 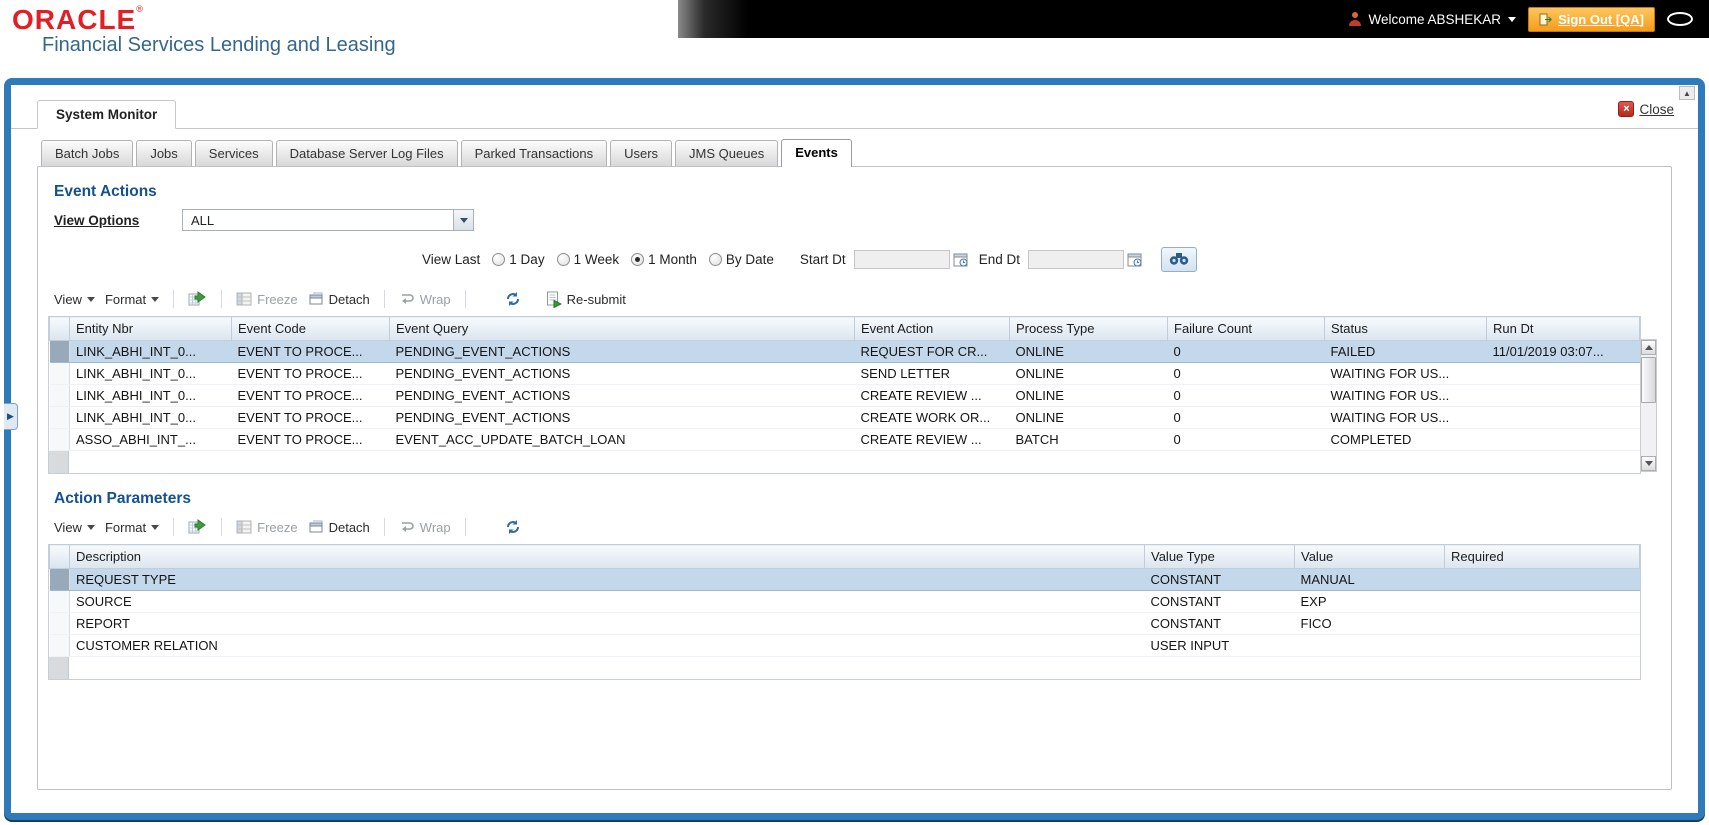 I want to click on end-dt-input, so click(x=1075, y=259).